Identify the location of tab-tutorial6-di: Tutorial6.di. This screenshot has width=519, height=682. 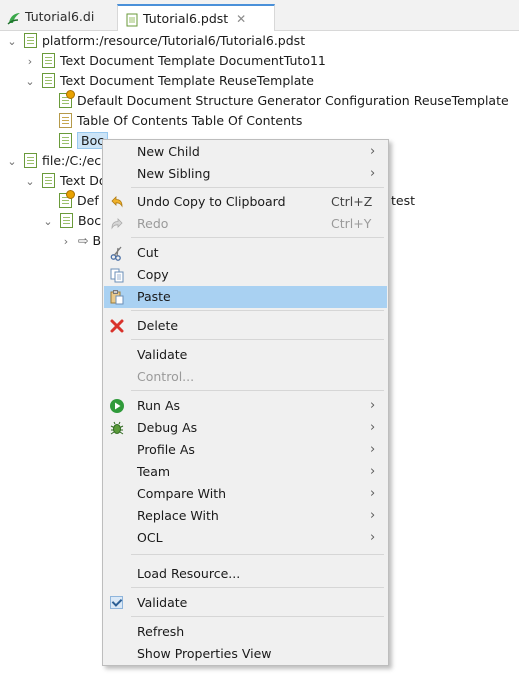
(53, 17).